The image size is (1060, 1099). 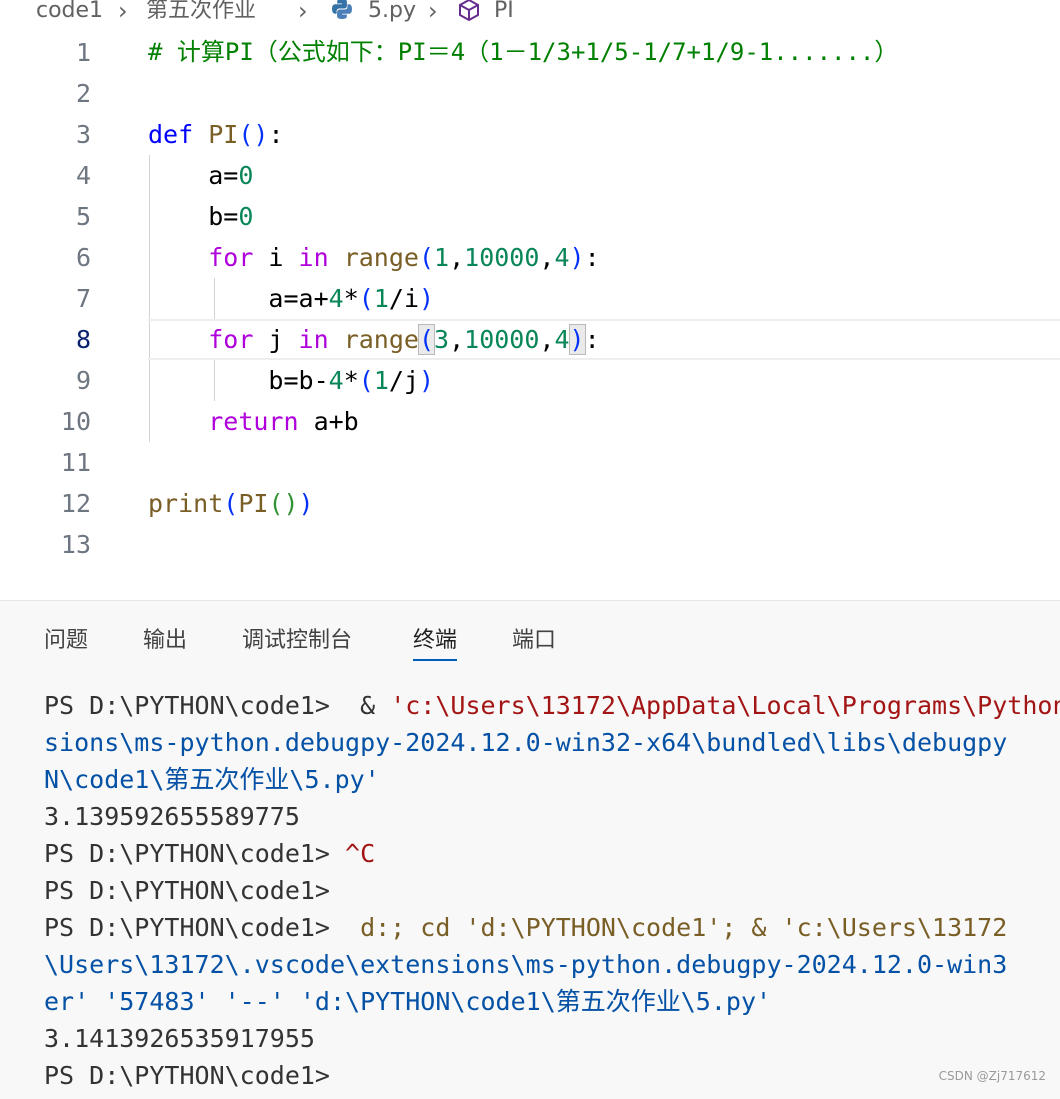 What do you see at coordinates (75, 421) in the screenshot?
I see `line-number: 10` at bounding box center [75, 421].